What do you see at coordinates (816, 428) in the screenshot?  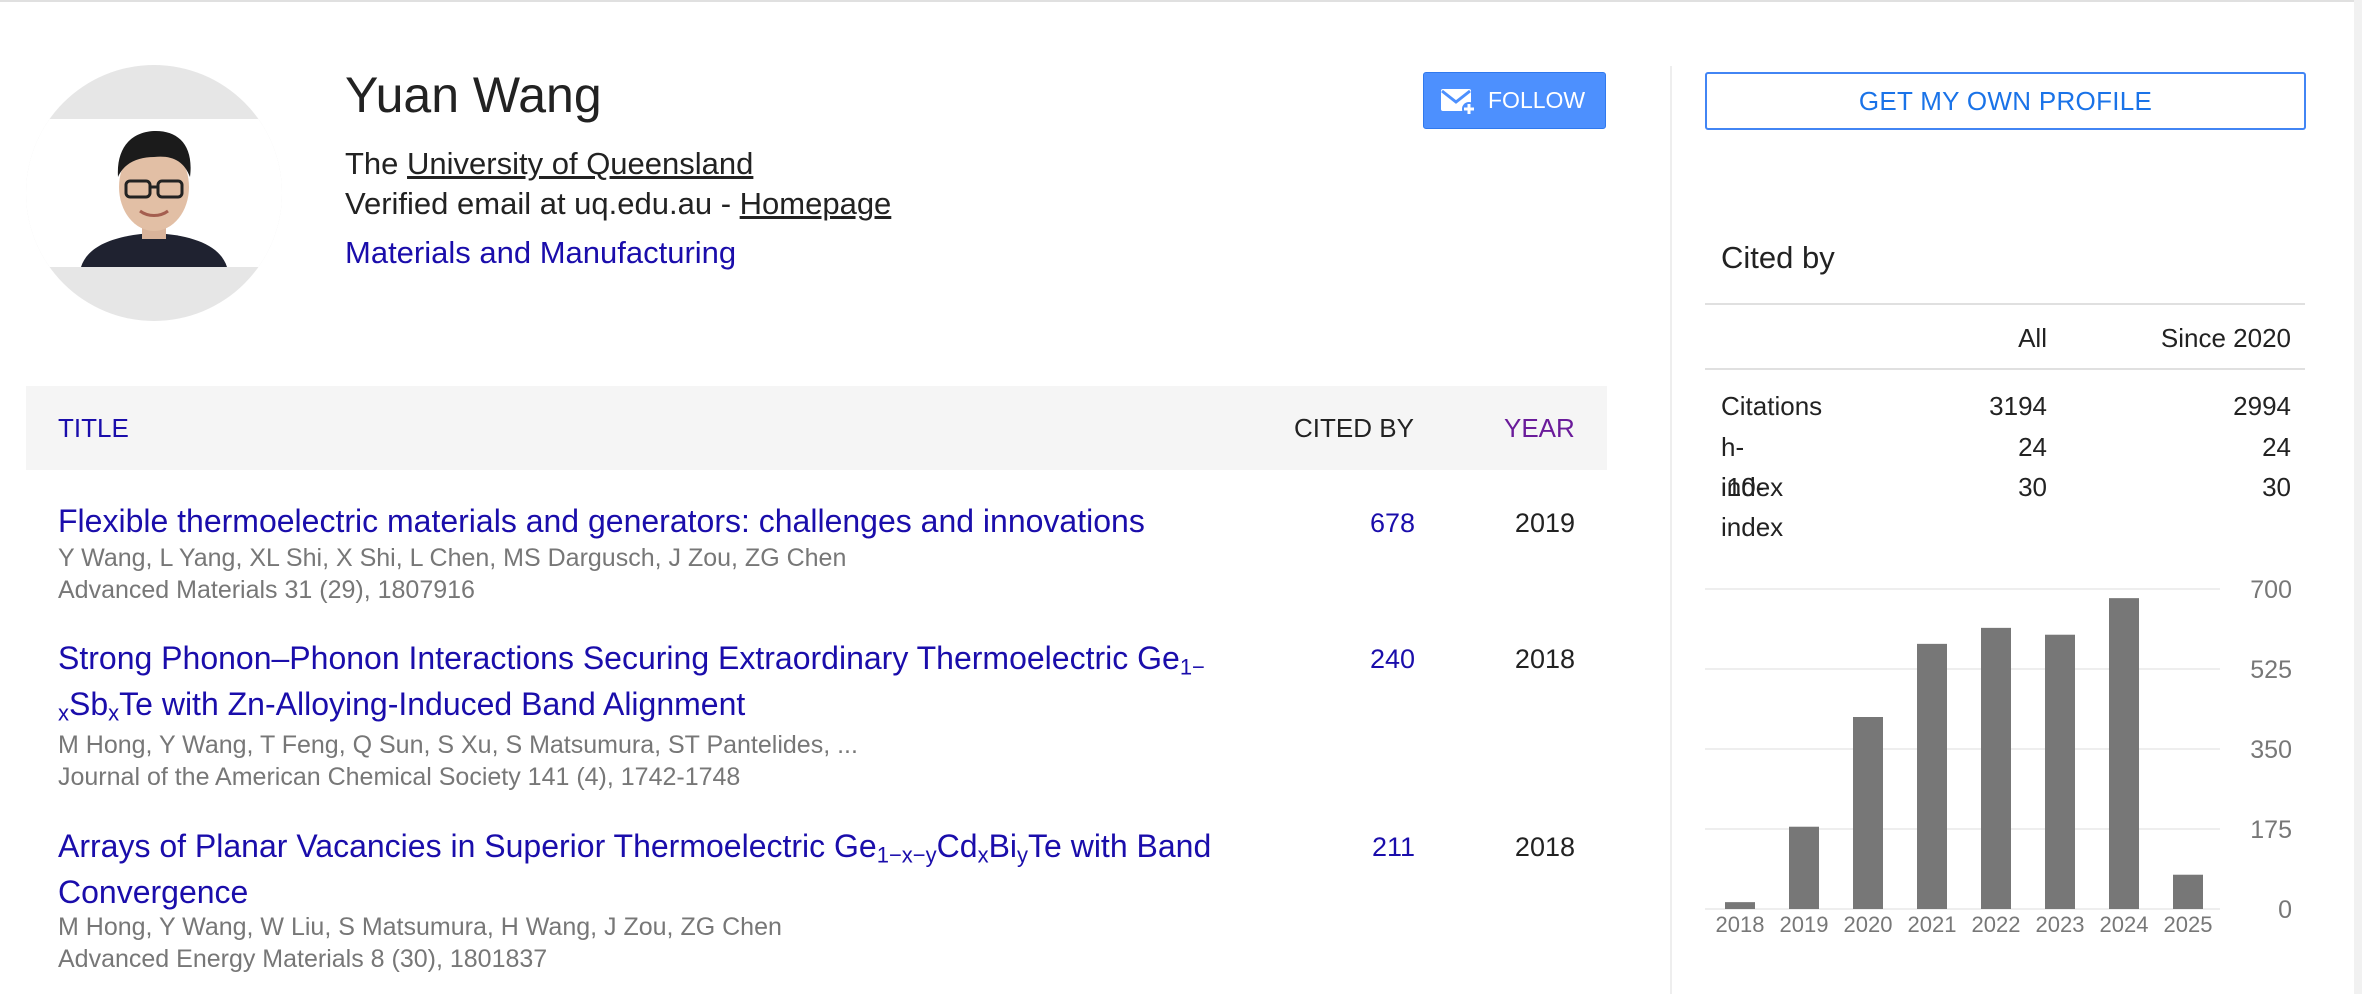 I see `publications-table-header: TITLE CITED BY YEAR` at bounding box center [816, 428].